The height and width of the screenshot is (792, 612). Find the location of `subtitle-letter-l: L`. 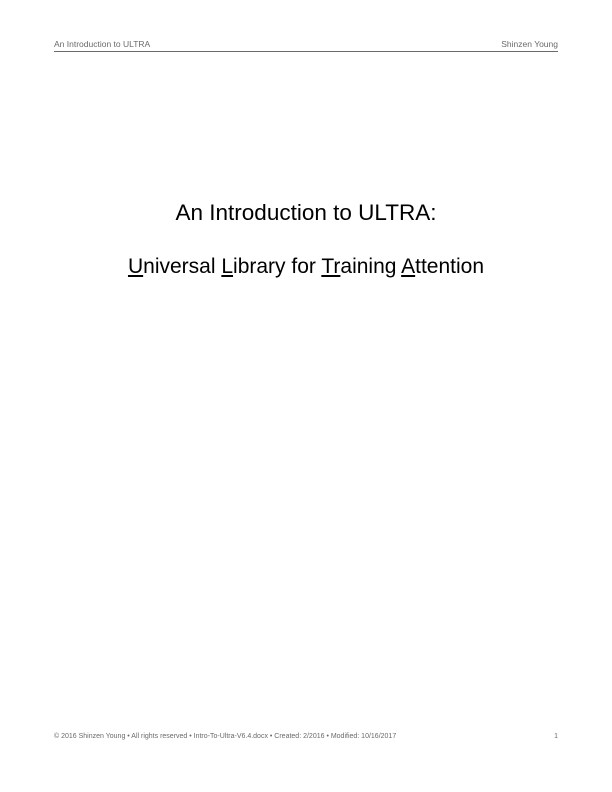

subtitle-letter-l: L is located at coordinates (227, 266).